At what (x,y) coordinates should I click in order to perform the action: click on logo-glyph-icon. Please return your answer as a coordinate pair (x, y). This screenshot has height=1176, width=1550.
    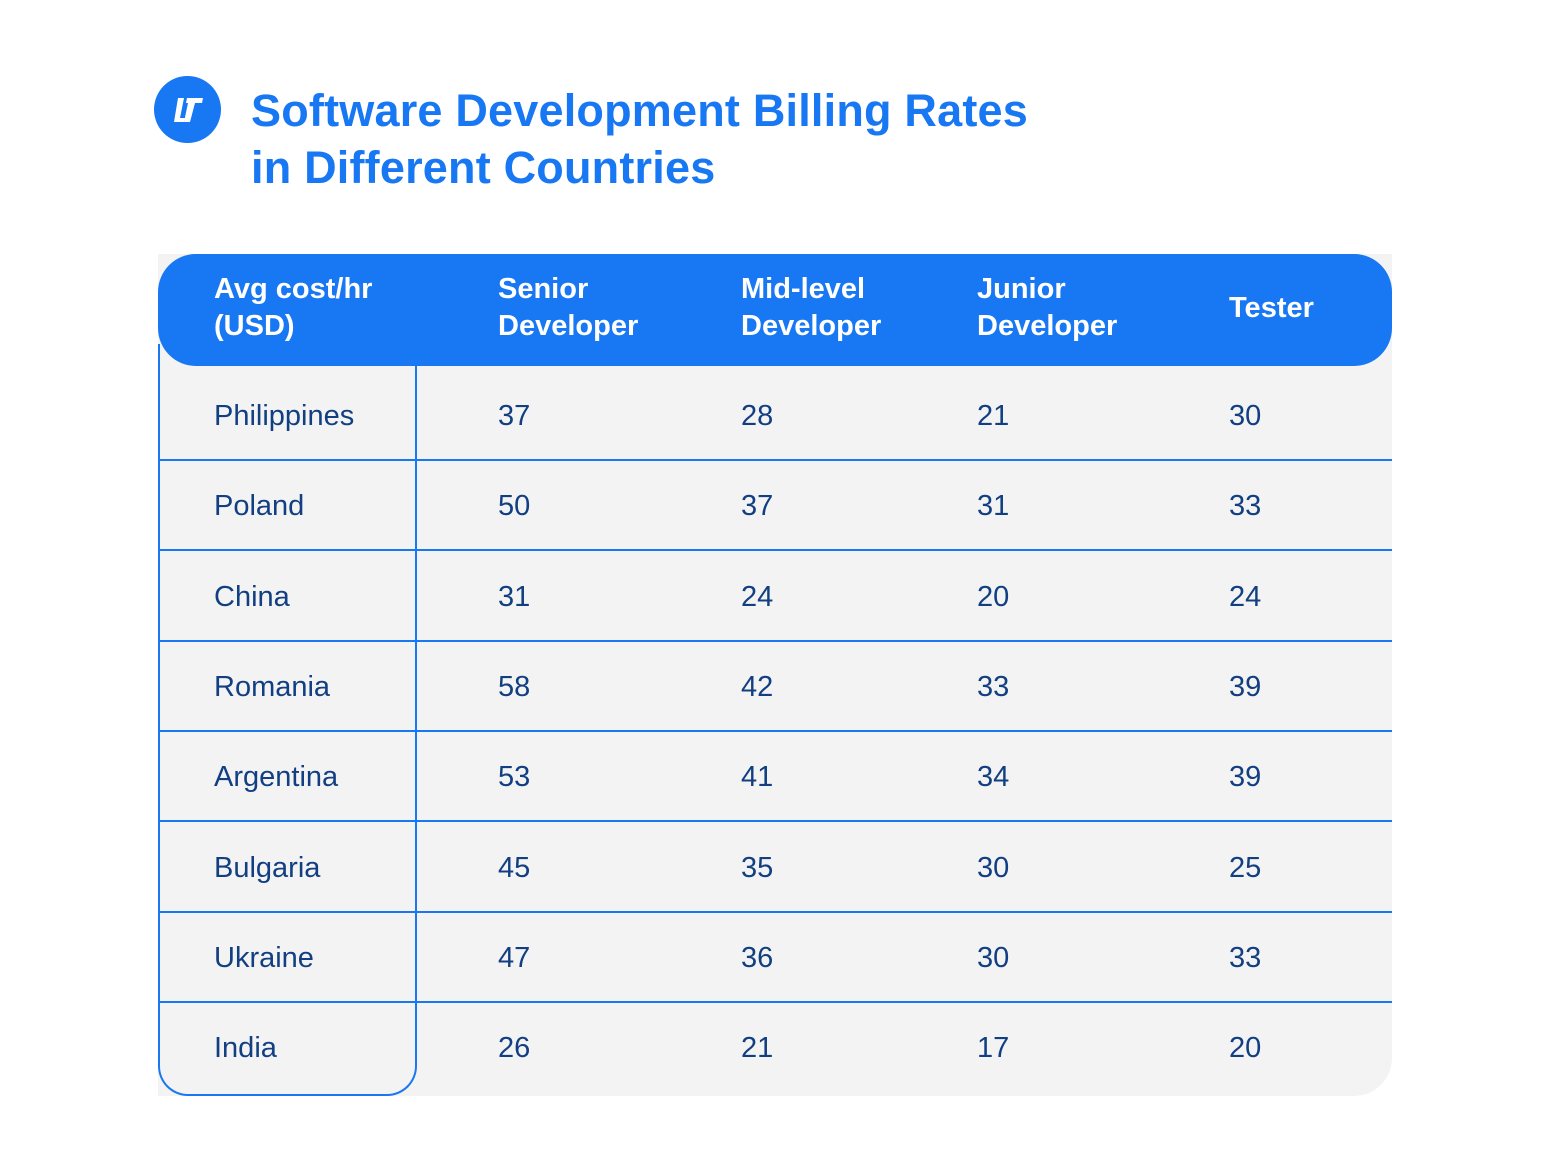
    Looking at the image, I should click on (188, 109).